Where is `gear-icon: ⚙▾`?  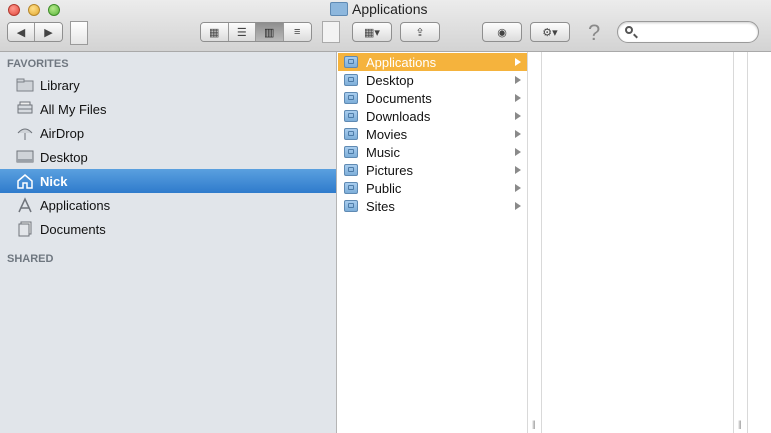
gear-icon: ⚙▾ is located at coordinates (550, 32).